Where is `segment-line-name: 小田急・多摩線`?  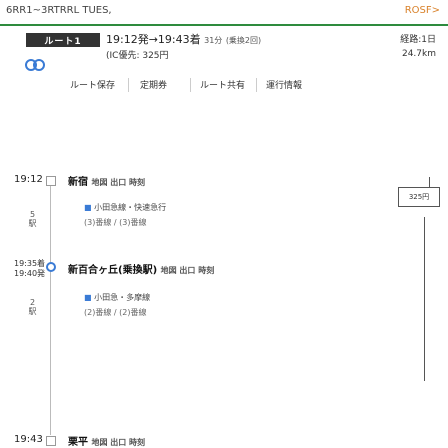
segment-line-name: 小田急・多摩線 is located at coordinates (122, 297).